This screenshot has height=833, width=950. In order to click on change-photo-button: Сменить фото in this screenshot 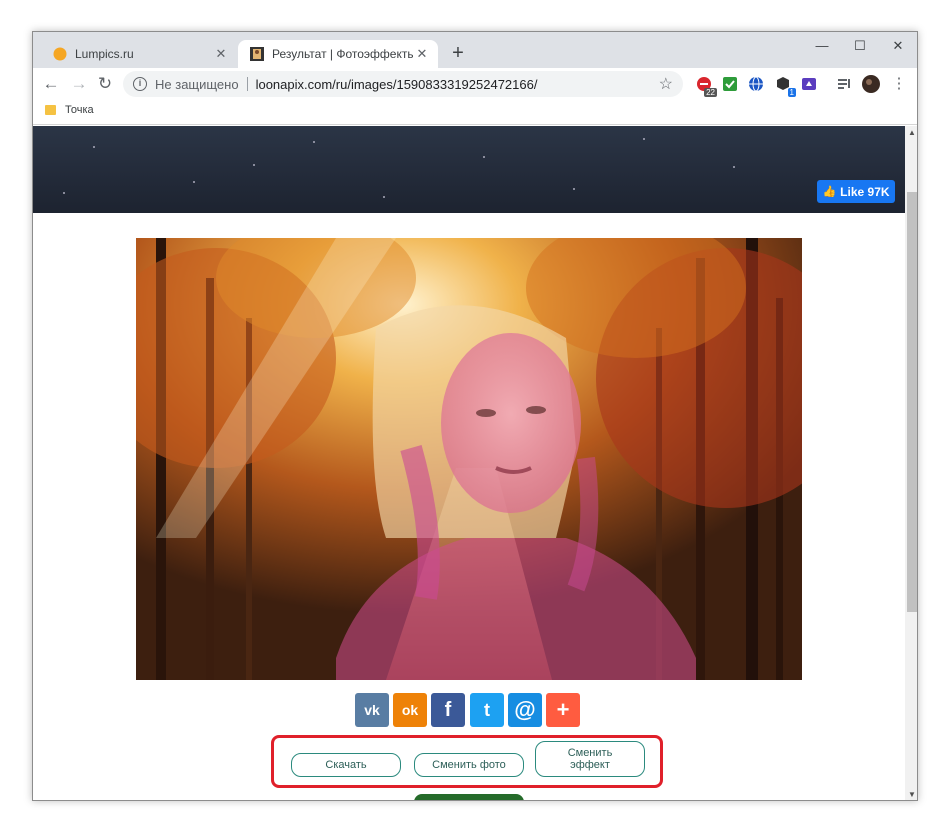, I will do `click(469, 765)`.